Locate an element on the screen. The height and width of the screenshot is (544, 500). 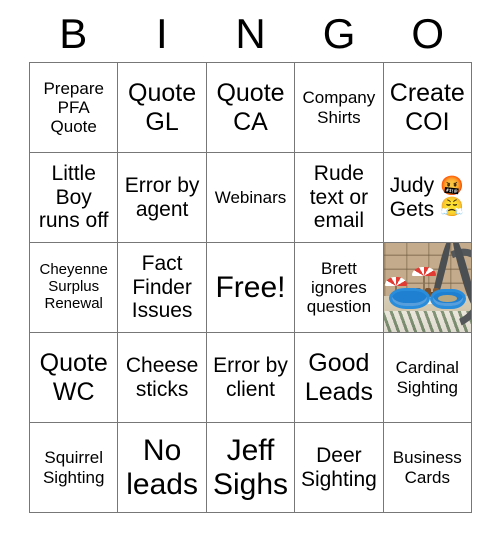
bingo-cell-photo is located at coordinates (427, 287).